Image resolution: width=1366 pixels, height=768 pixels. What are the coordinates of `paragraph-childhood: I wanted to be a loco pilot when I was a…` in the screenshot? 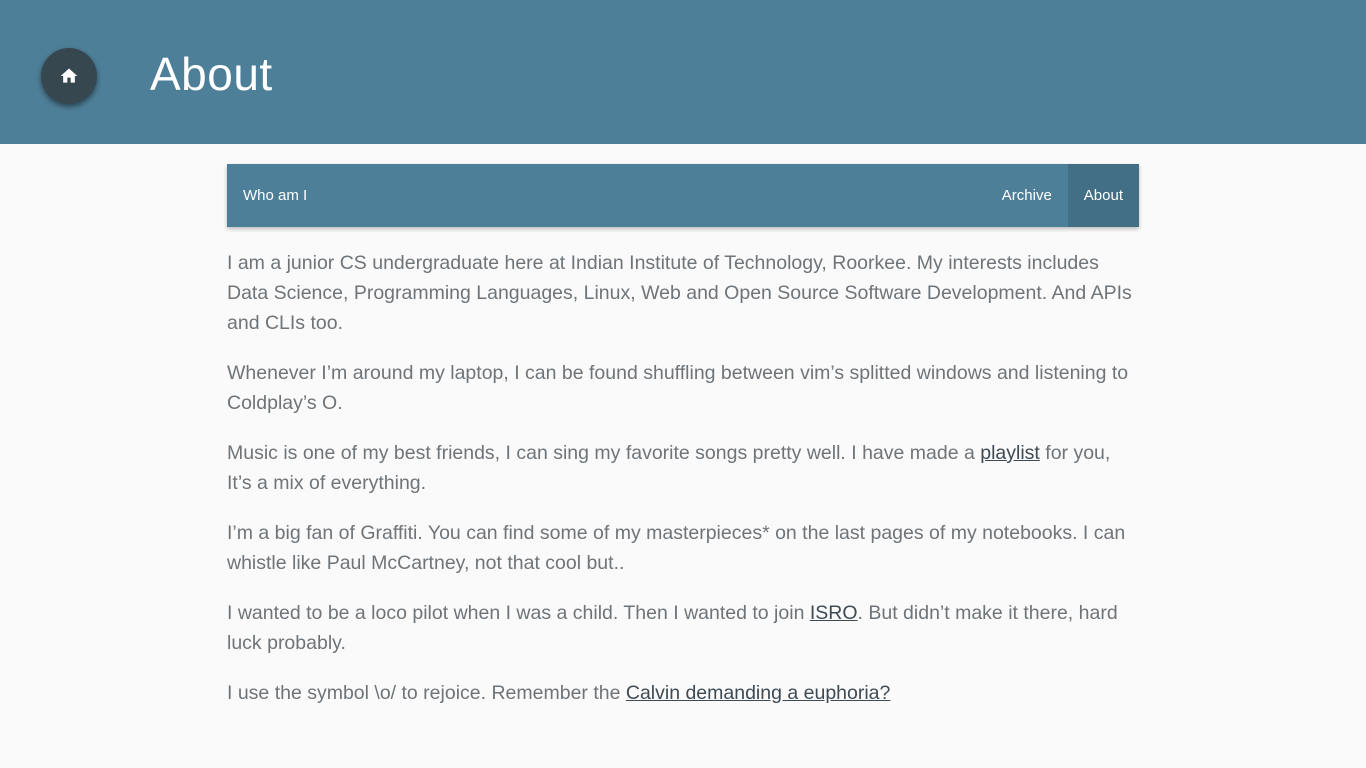 It's located at (683, 628).